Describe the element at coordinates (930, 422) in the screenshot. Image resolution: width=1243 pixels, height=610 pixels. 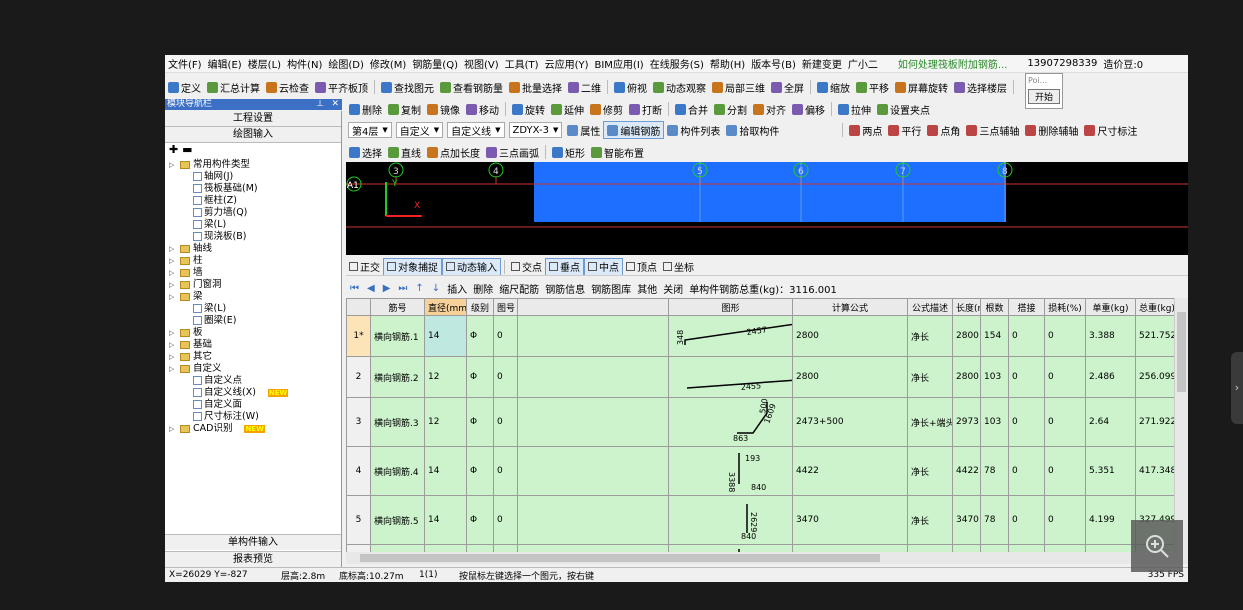
I see `cell-desc: 净长+端头` at that location.